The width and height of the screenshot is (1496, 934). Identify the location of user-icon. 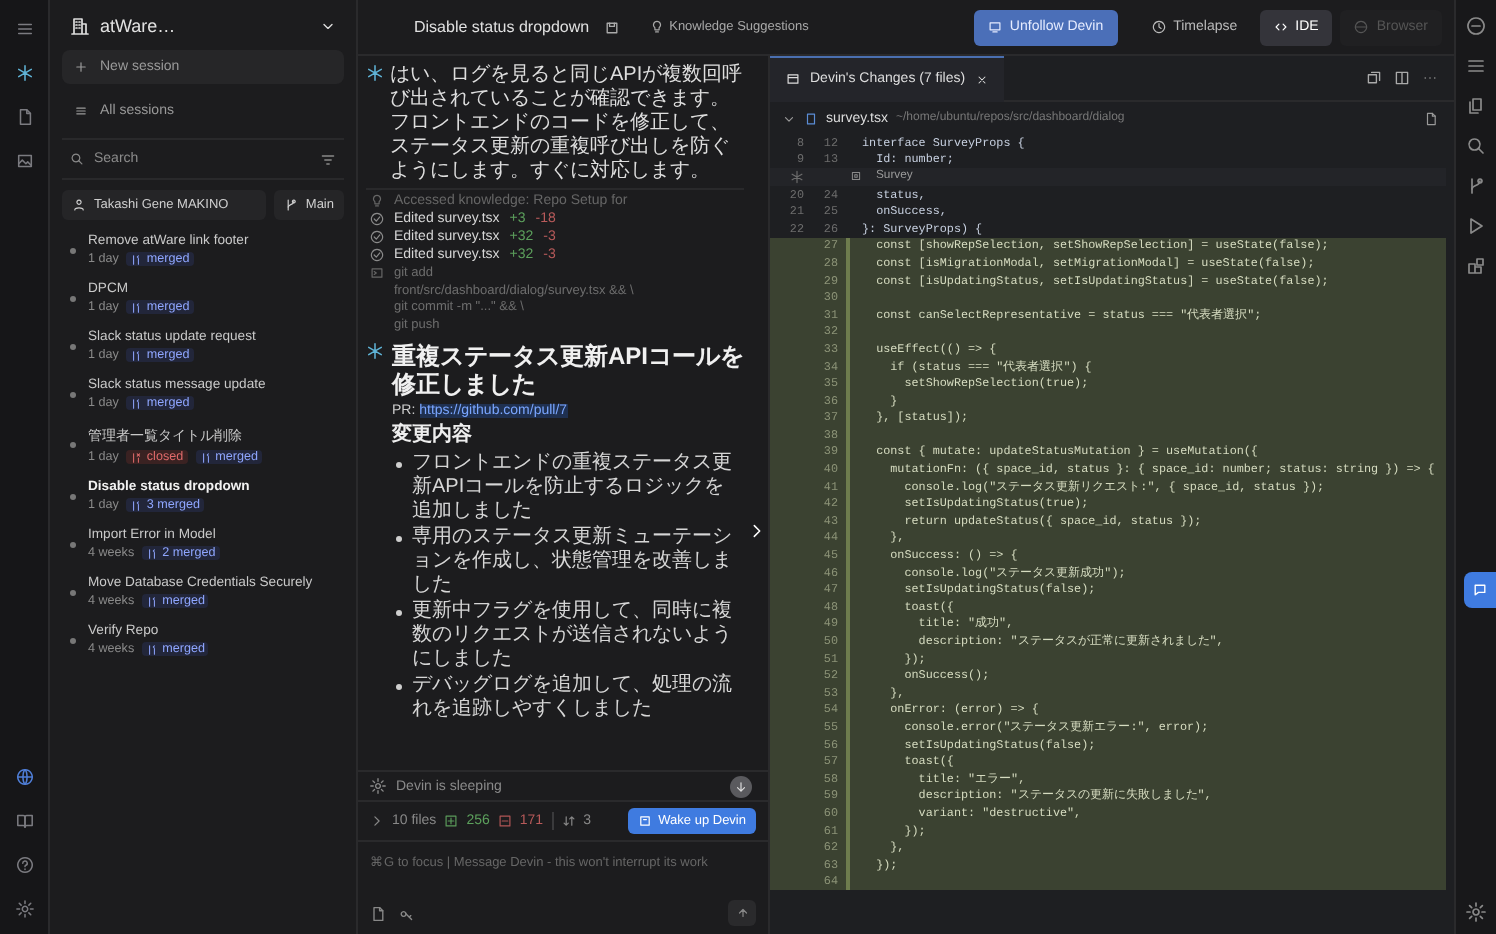
(79, 205).